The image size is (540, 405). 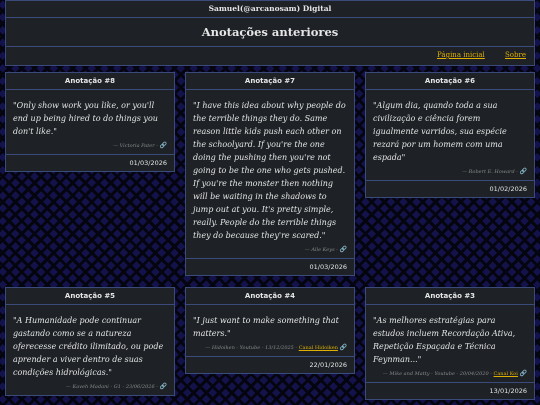 I want to click on source-link: Canal Koi, so click(x=506, y=374).